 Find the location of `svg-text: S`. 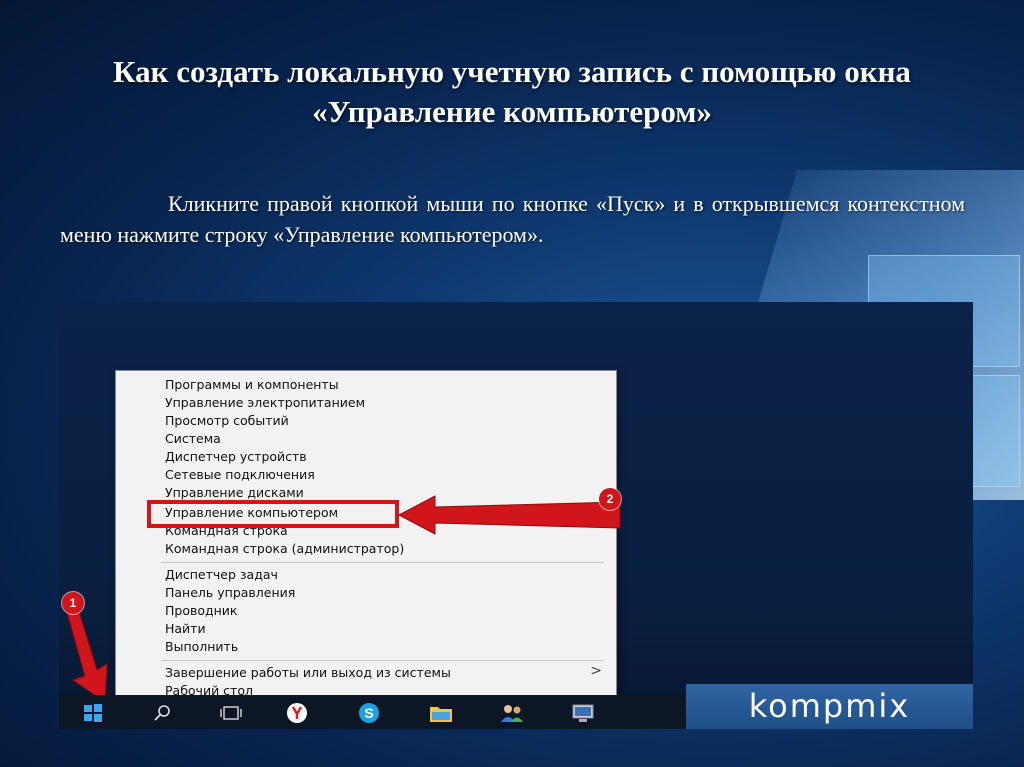

svg-text: S is located at coordinates (368, 713).